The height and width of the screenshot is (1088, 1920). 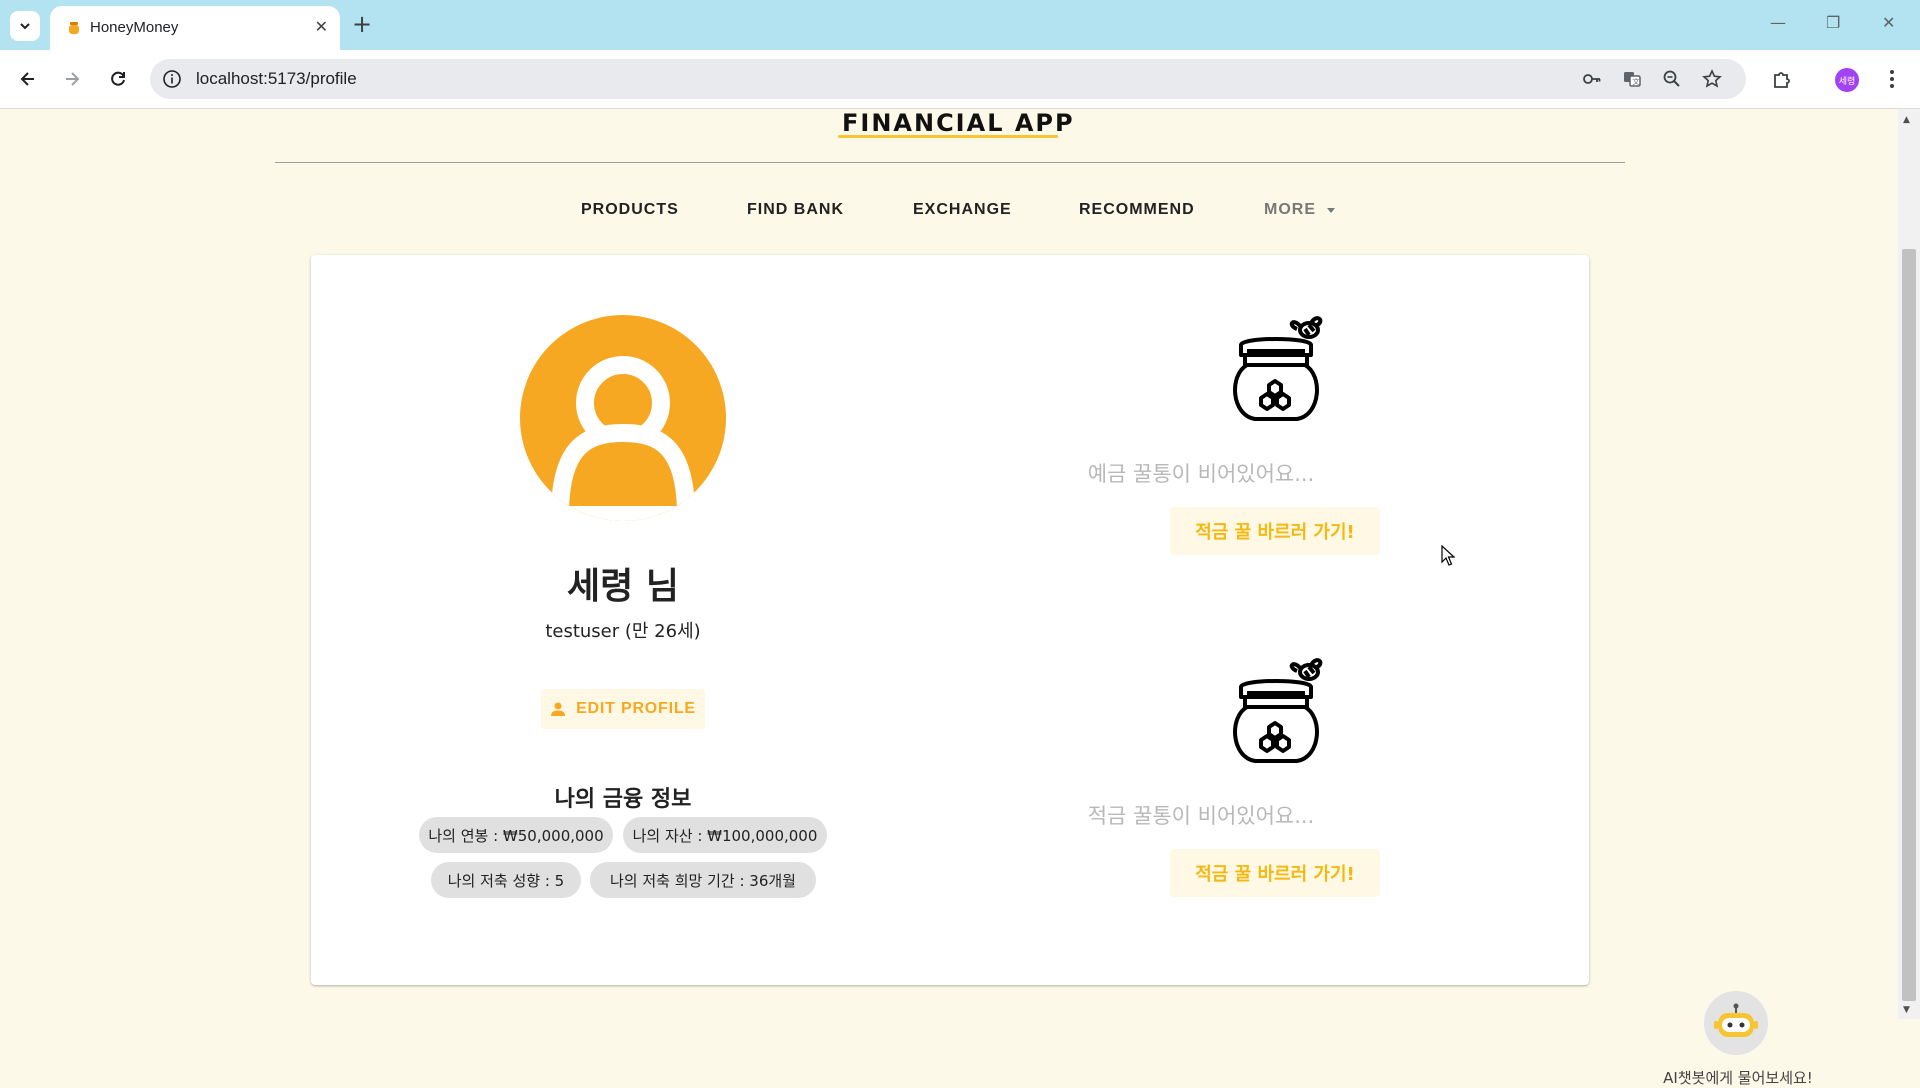 What do you see at coordinates (1738, 1078) in the screenshot?
I see `chatbot-label: AI챗봇에게 물어보세요!` at bounding box center [1738, 1078].